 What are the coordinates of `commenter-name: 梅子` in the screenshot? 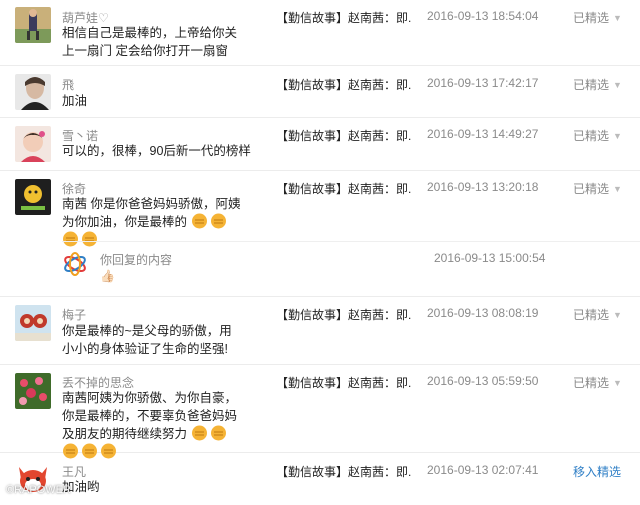 It's located at (74, 314).